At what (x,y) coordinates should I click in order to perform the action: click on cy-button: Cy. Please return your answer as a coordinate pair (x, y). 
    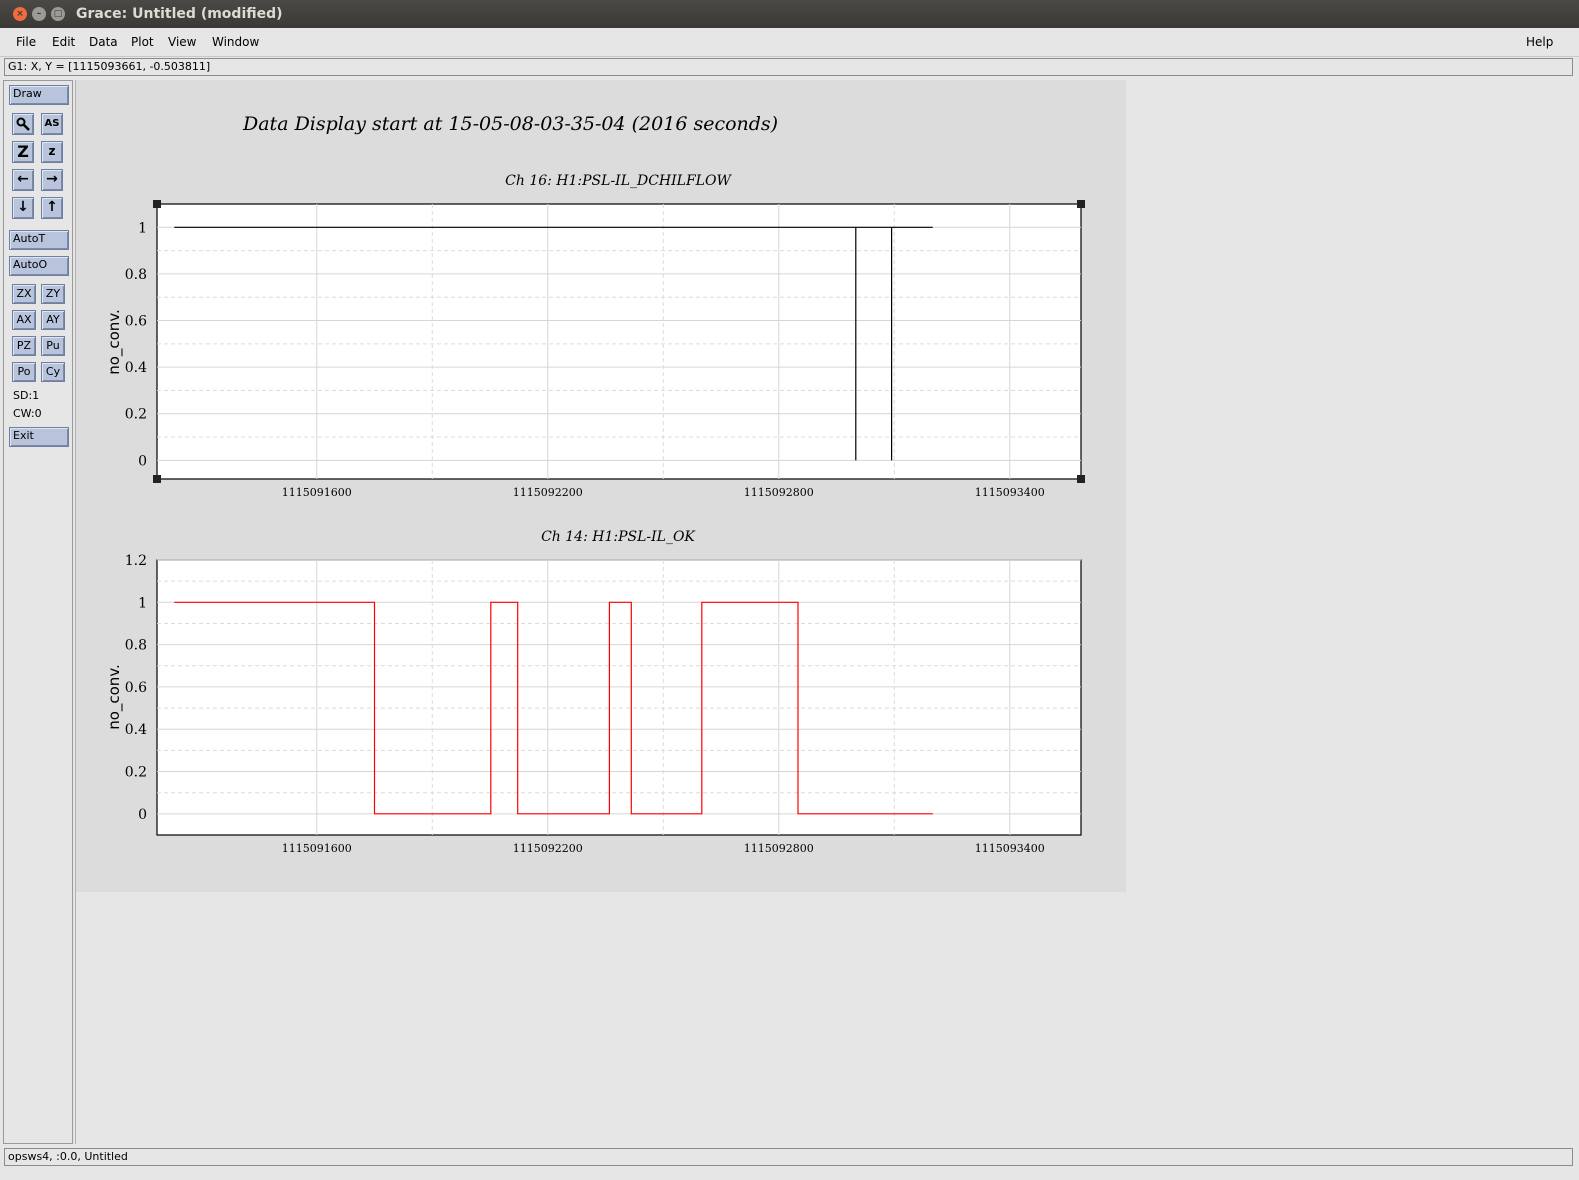
    Looking at the image, I should click on (53, 372).